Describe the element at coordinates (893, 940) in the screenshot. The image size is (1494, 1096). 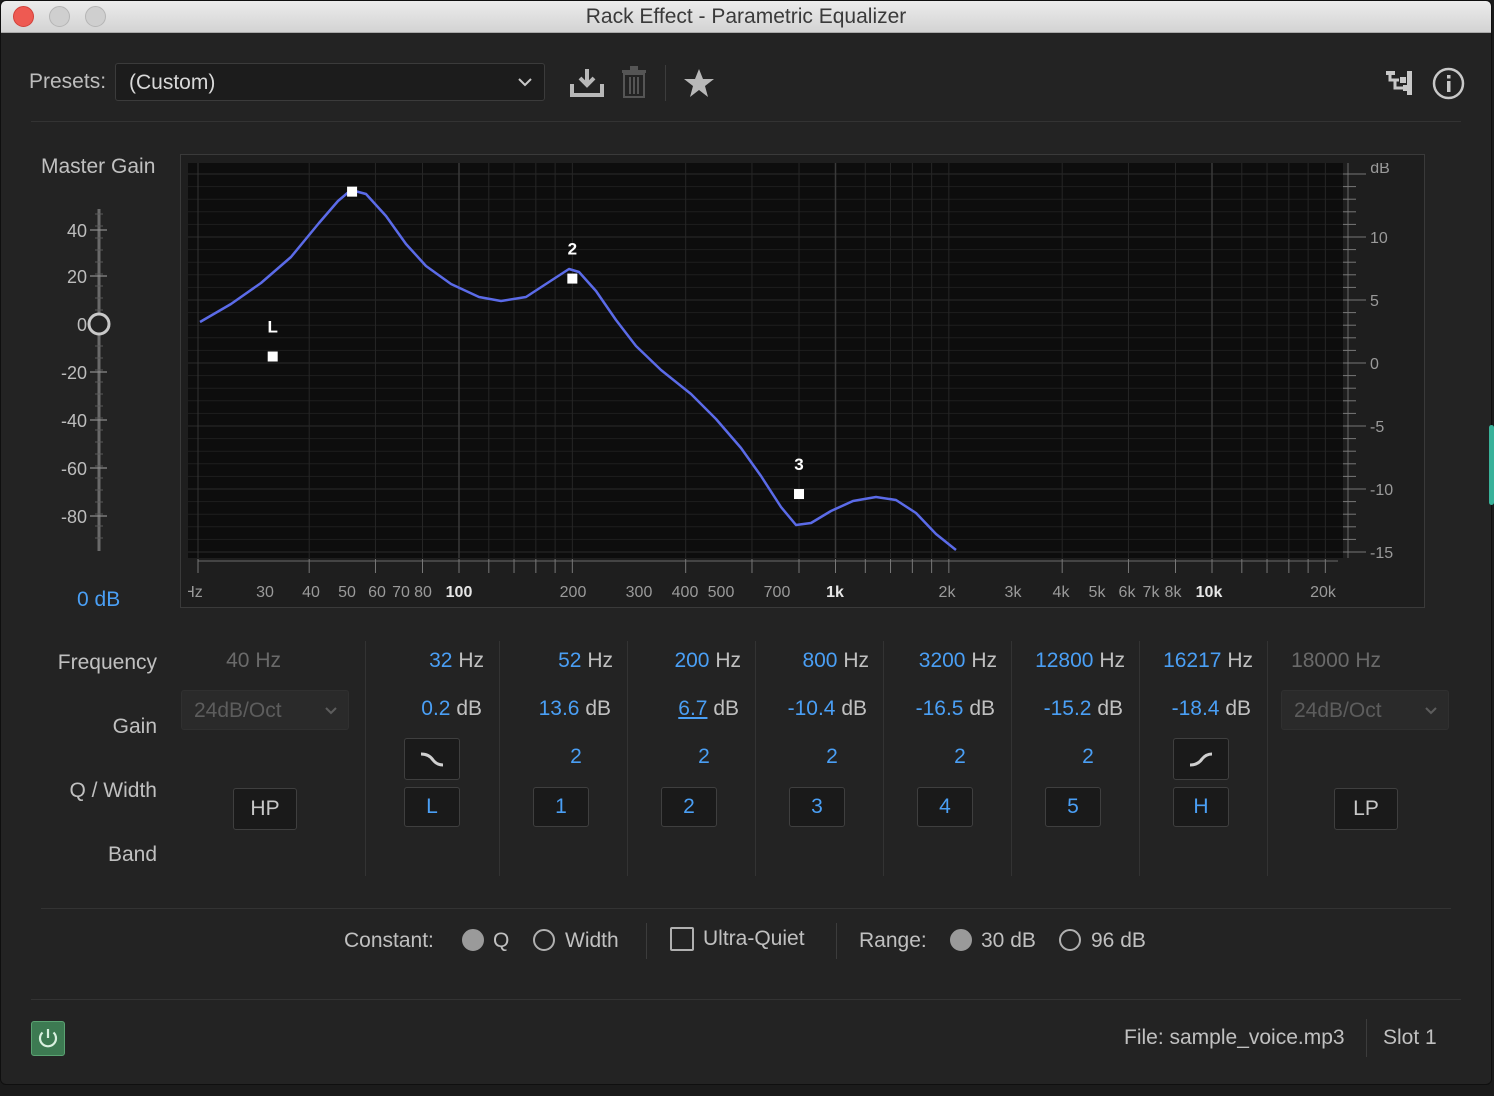
I see `range-label: Range:` at that location.